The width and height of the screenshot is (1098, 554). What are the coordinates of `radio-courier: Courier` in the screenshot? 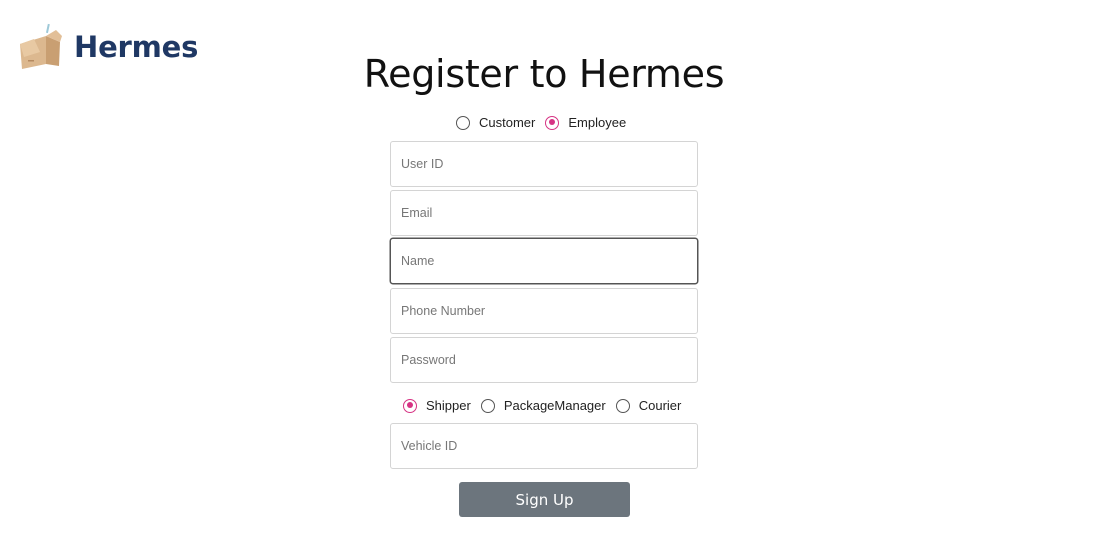 It's located at (648, 405).